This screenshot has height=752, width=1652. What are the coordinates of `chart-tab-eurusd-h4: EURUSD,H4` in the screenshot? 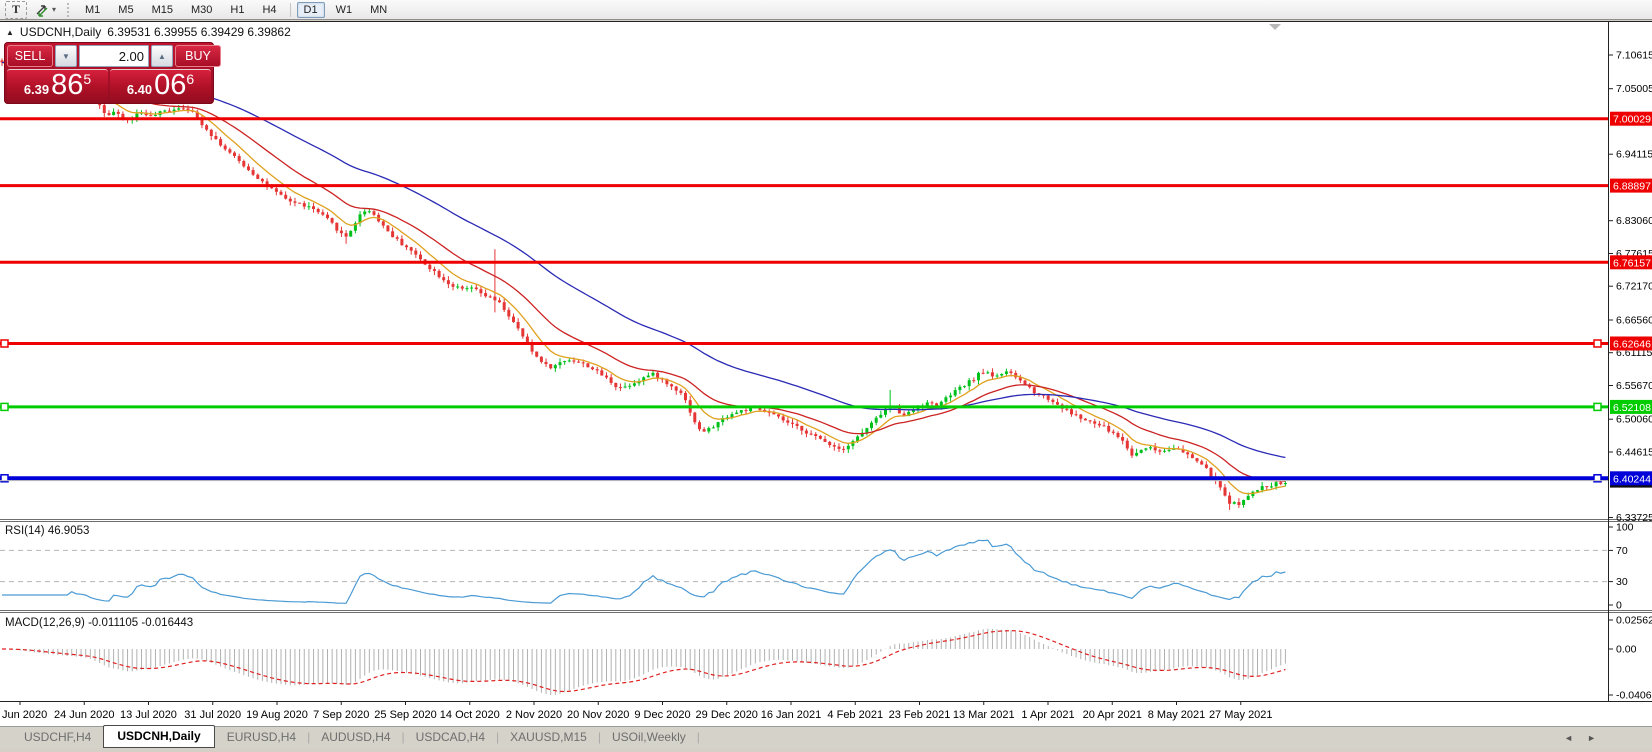 It's located at (261, 737).